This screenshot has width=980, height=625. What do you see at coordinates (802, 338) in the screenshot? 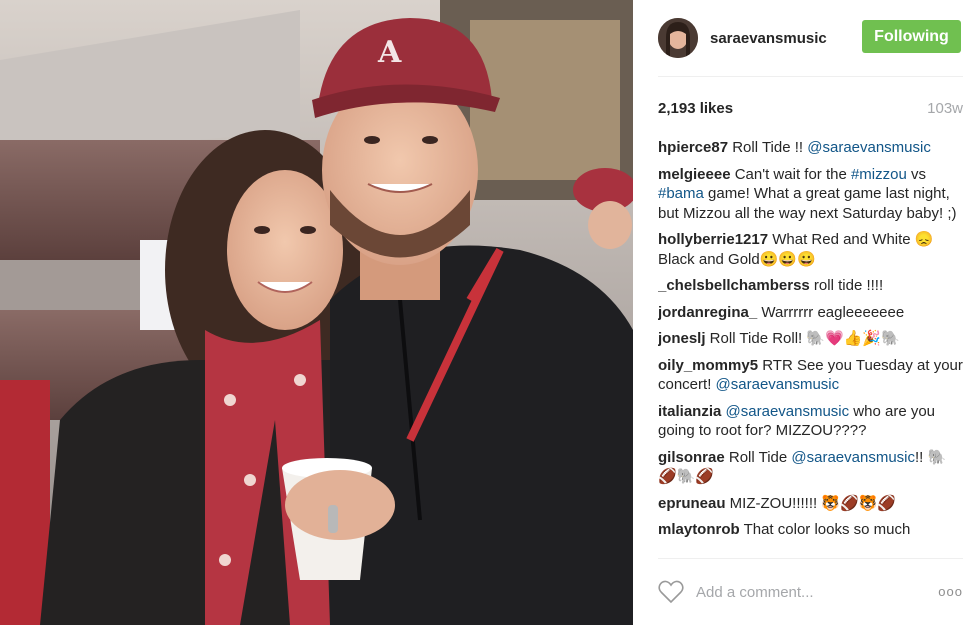
I see `comment-text: Roll Tide Roll! 🐘💗👍🎉🐘` at bounding box center [802, 338].